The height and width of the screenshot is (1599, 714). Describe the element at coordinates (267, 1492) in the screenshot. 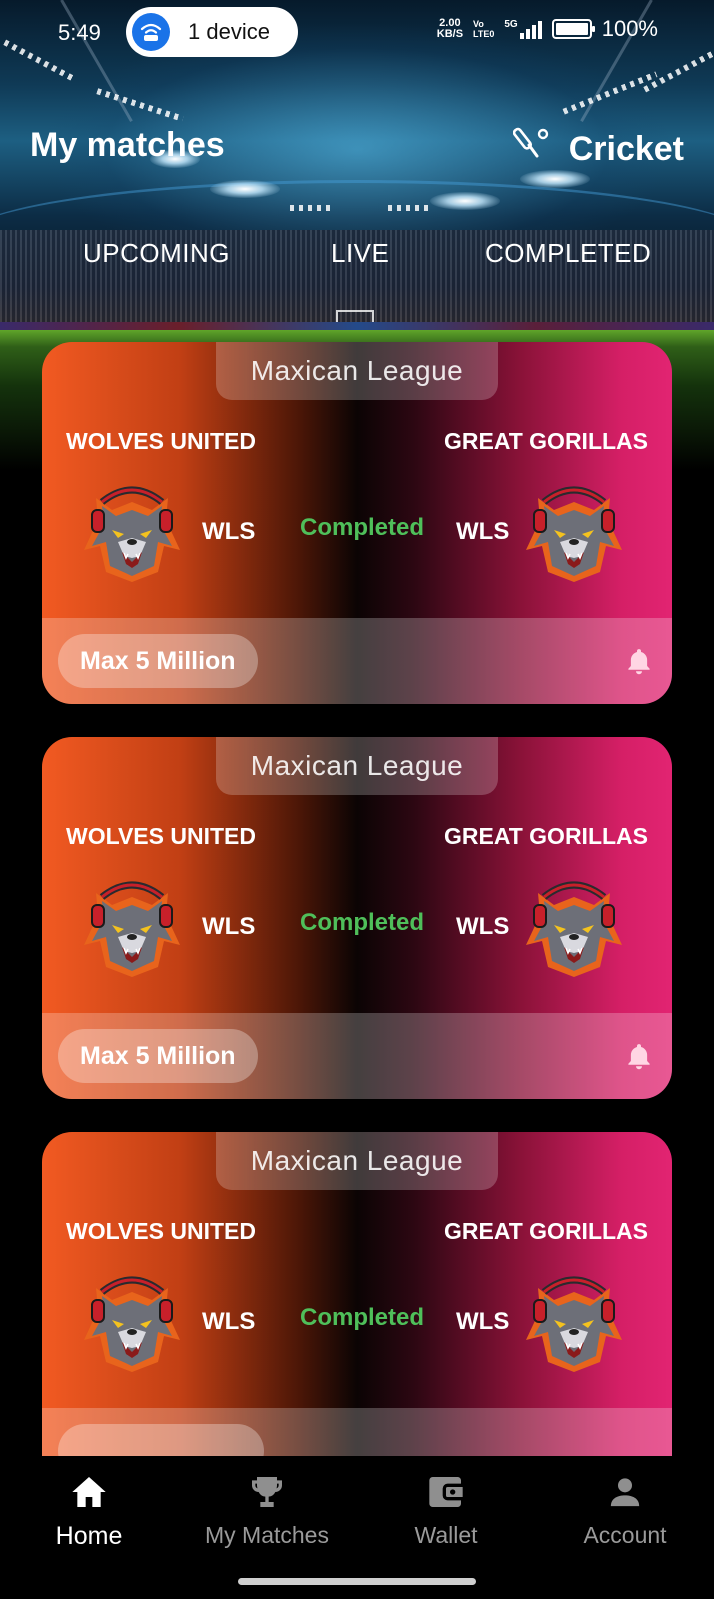

I see `trophy-icon` at that location.